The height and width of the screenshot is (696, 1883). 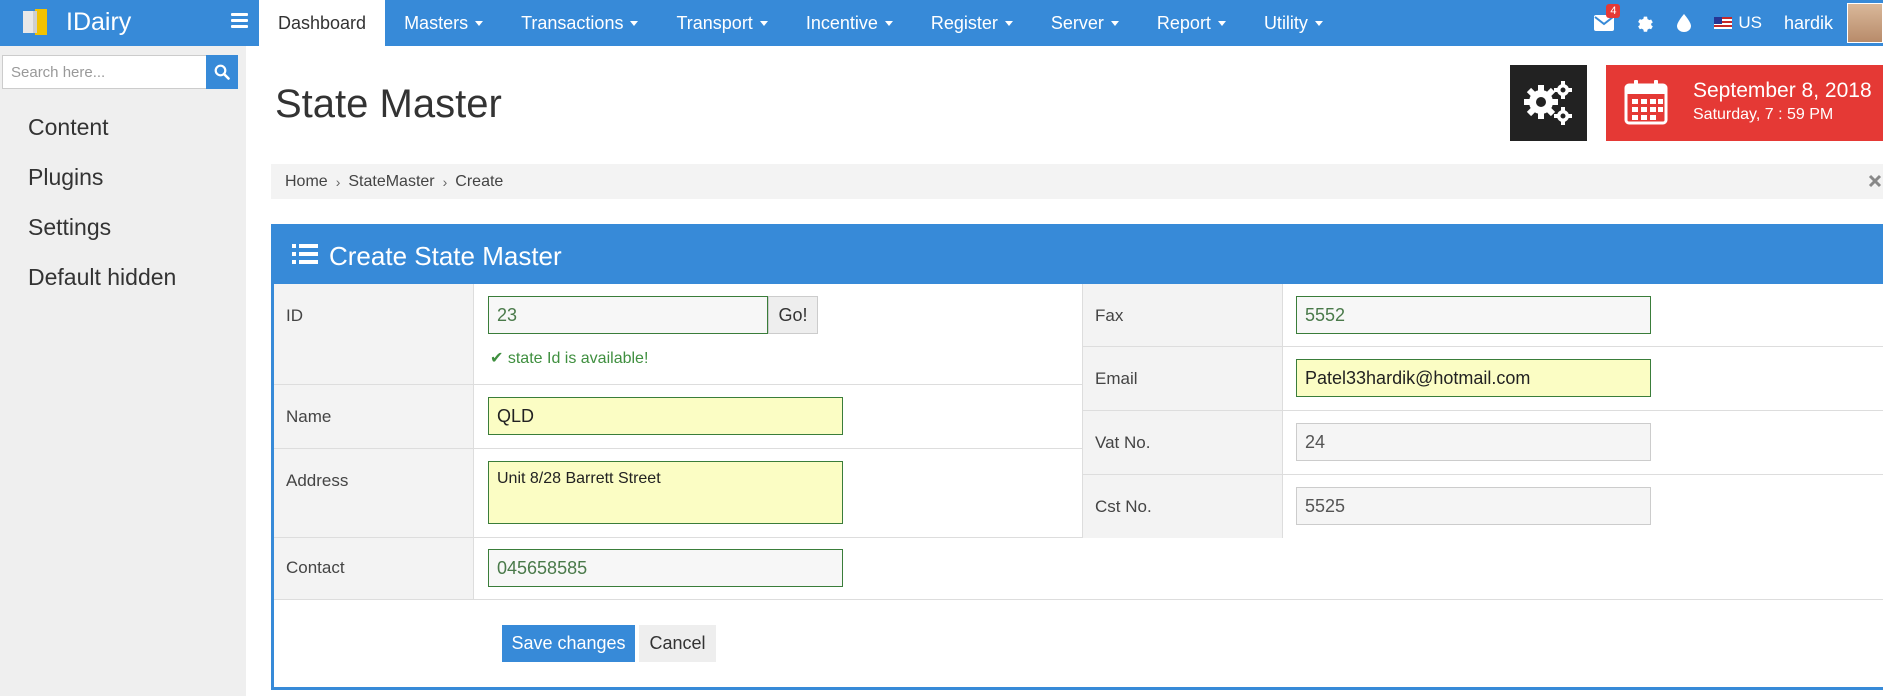 I want to click on theme-button, so click(x=1684, y=23).